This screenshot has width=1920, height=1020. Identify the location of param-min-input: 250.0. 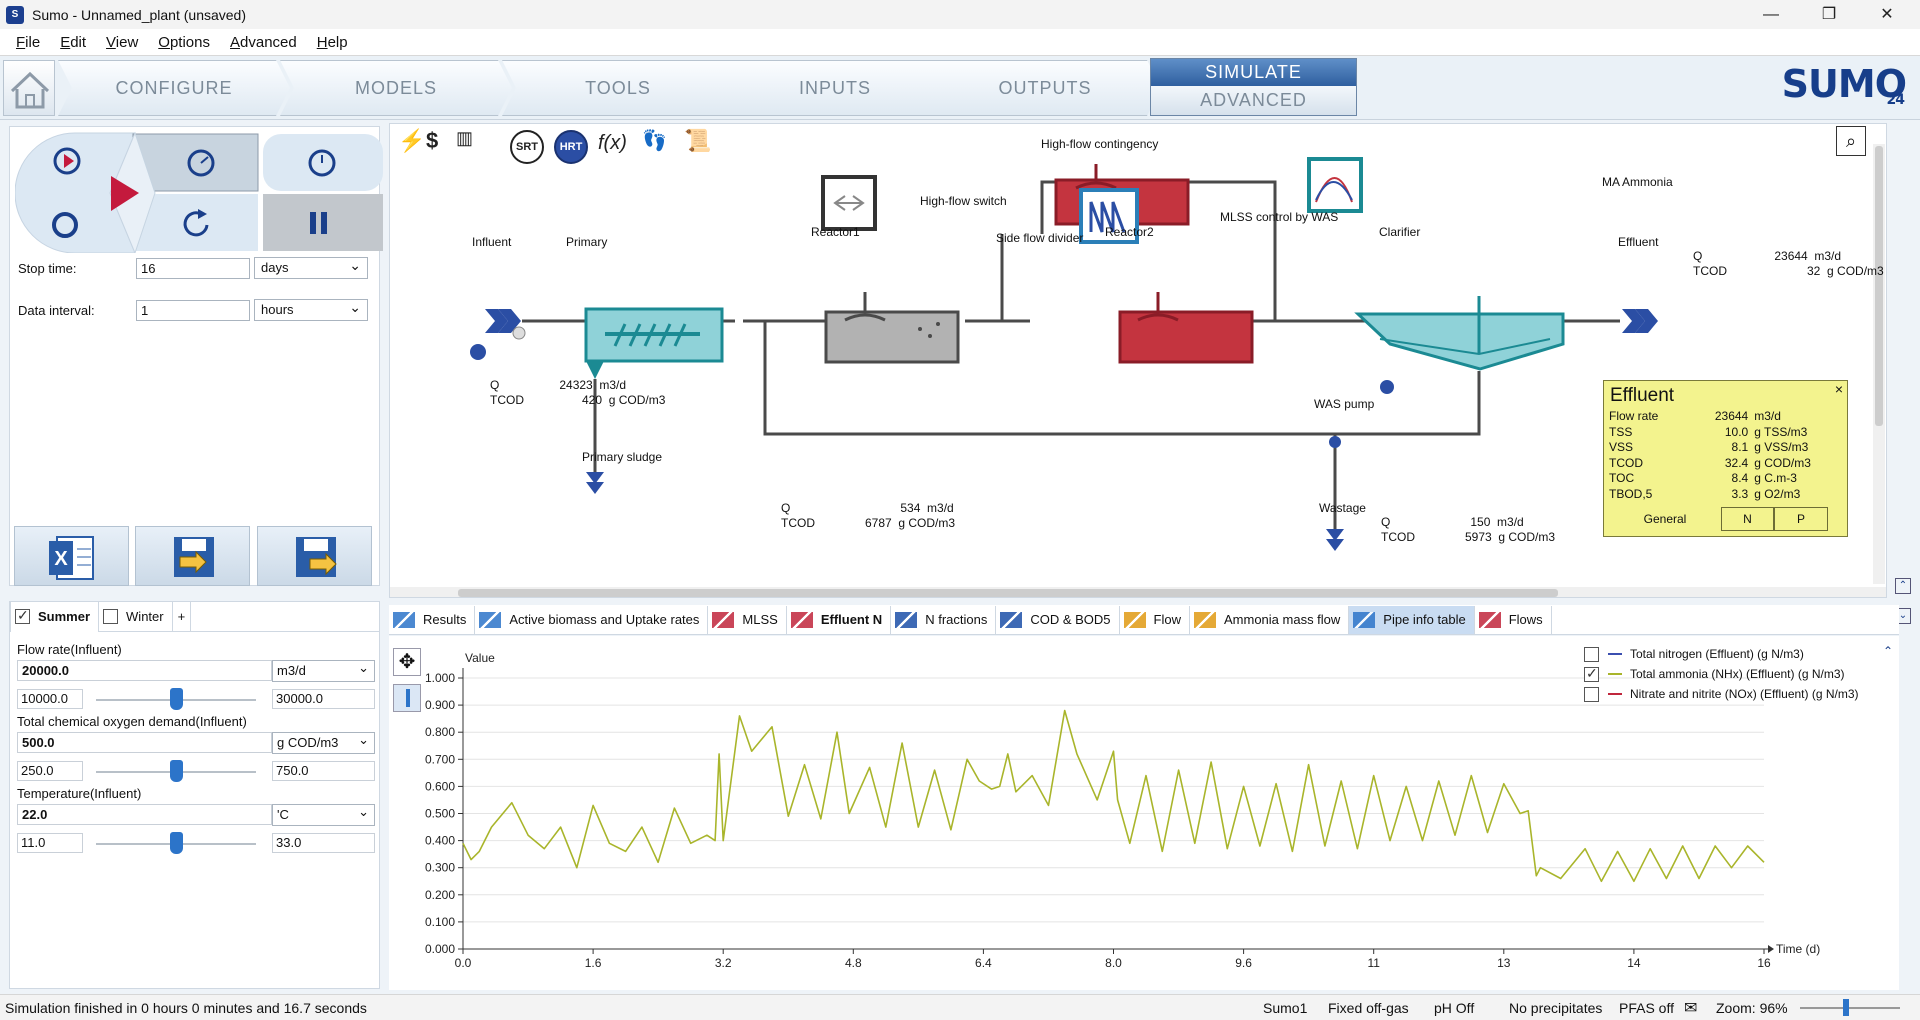
(50, 771).